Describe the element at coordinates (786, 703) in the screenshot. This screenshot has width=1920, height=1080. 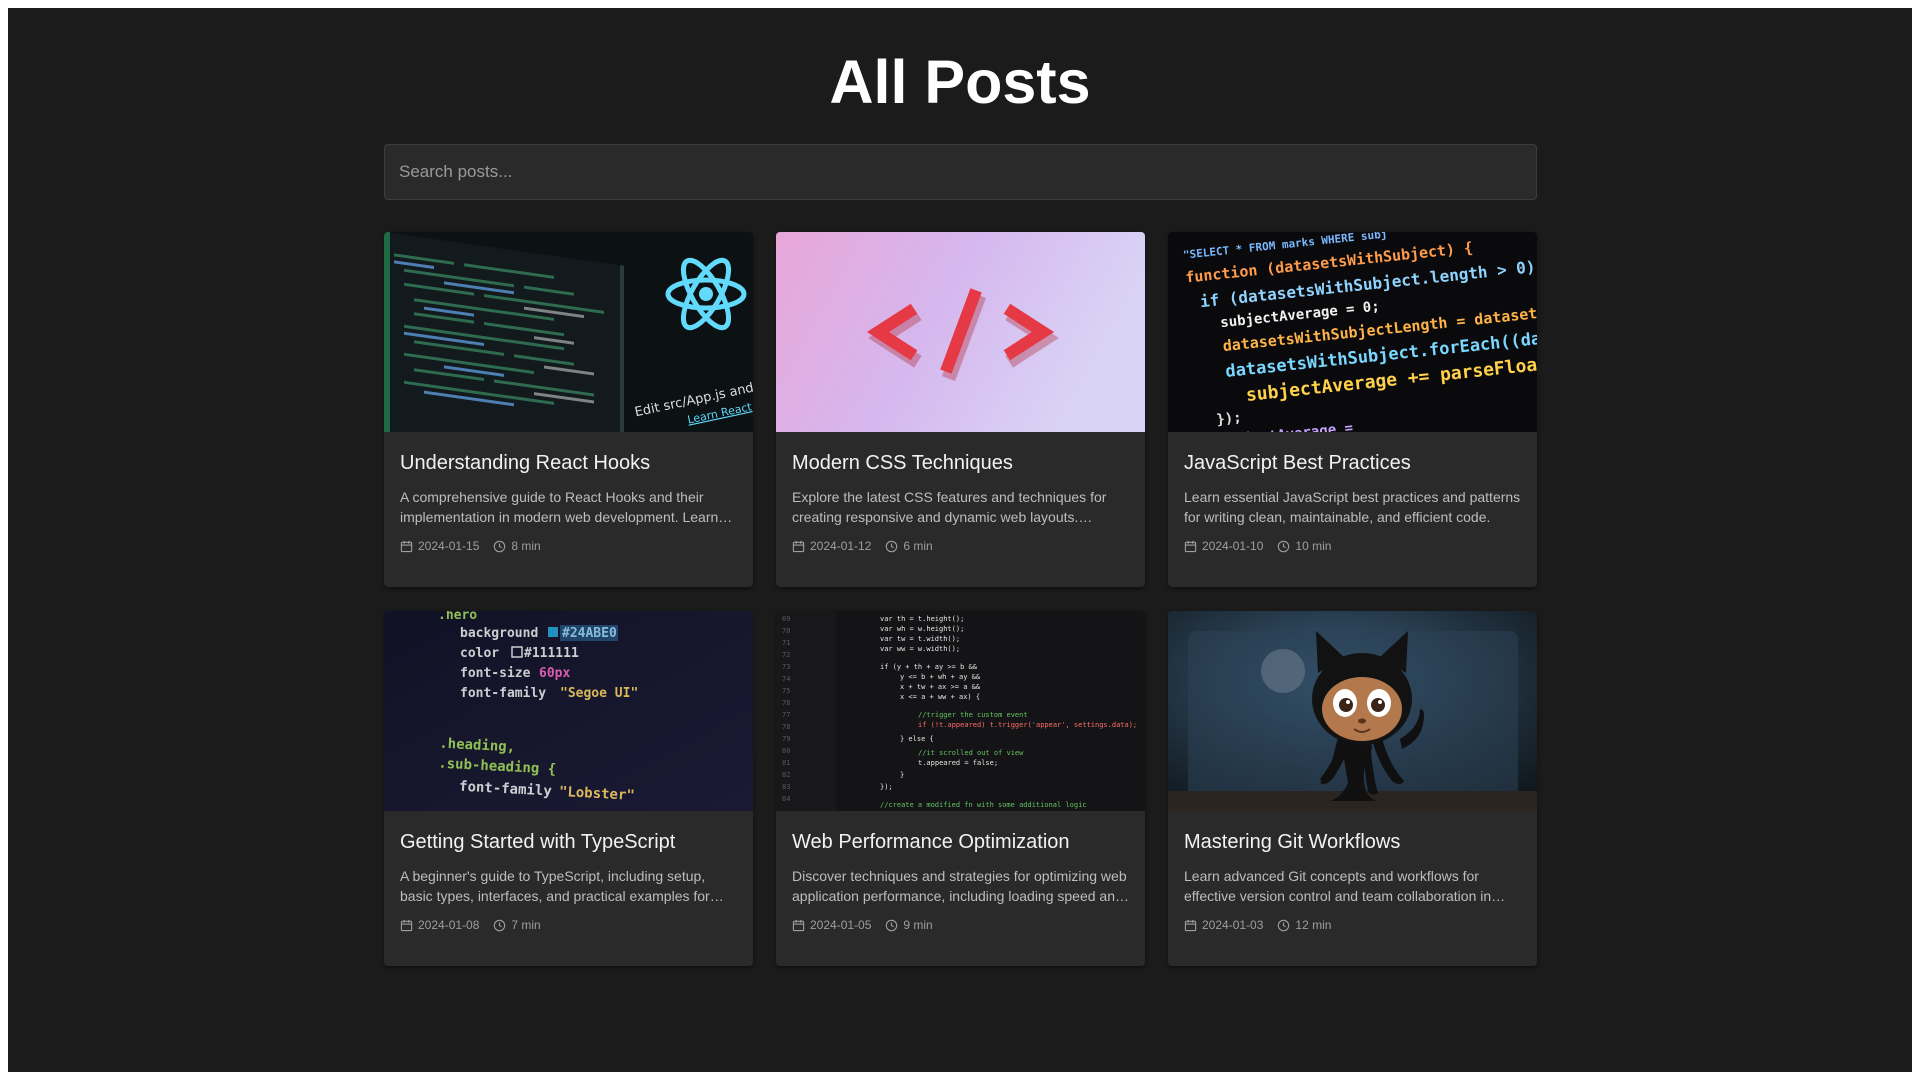
I see `svg-text: 76` at that location.